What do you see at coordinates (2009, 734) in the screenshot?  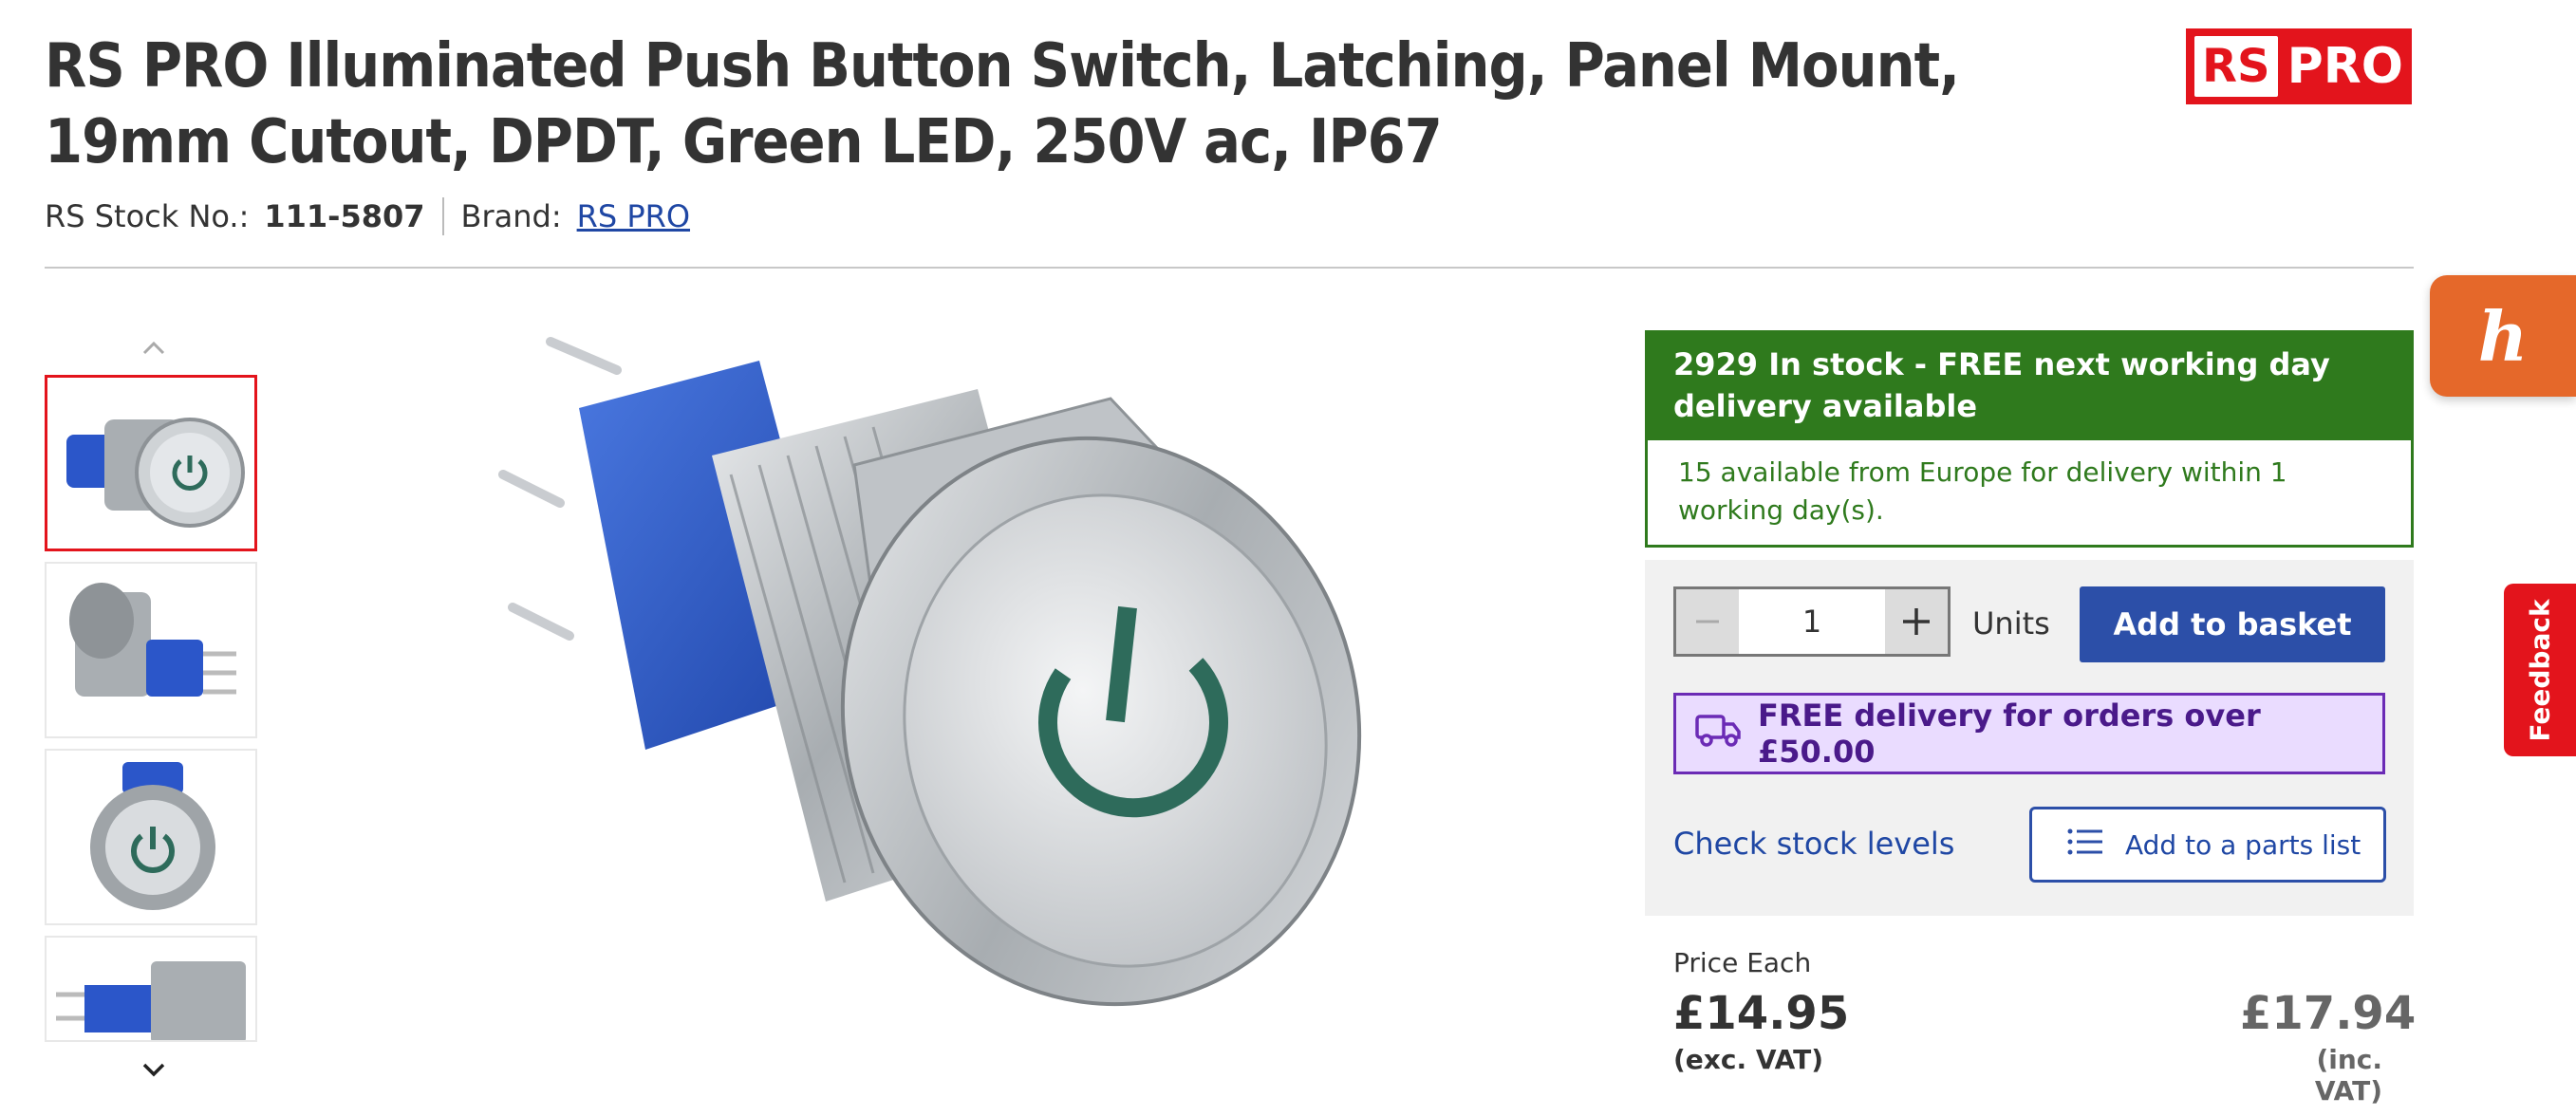 I see `free-delivery-text: FREE delivery for orders over £50.00` at bounding box center [2009, 734].